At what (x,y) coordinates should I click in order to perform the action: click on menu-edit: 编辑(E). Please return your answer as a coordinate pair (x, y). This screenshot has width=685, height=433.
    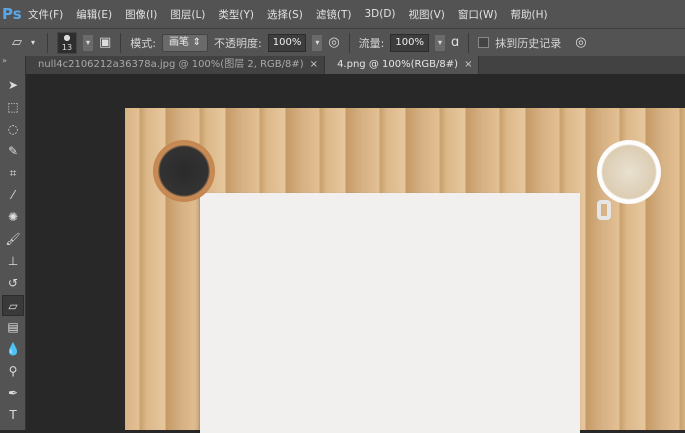
    Looking at the image, I should click on (94, 14).